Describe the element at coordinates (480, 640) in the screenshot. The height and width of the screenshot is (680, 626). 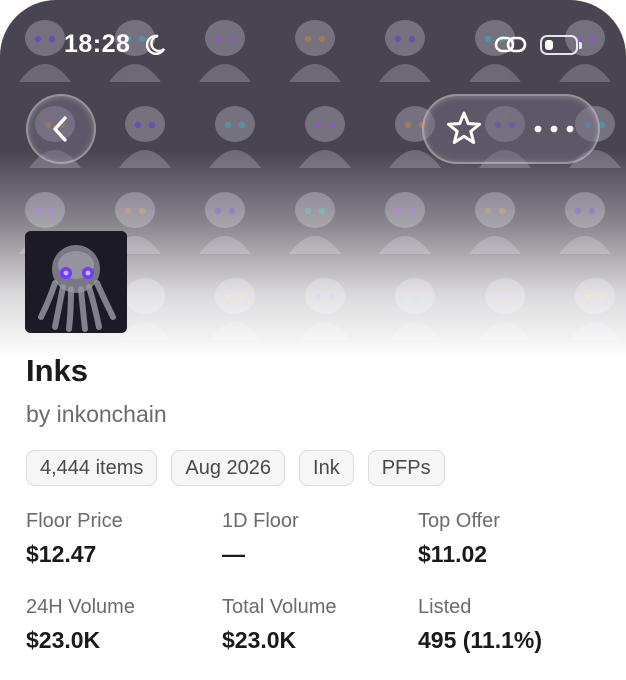
I see `stat-value: 495 (11.1%)` at that location.